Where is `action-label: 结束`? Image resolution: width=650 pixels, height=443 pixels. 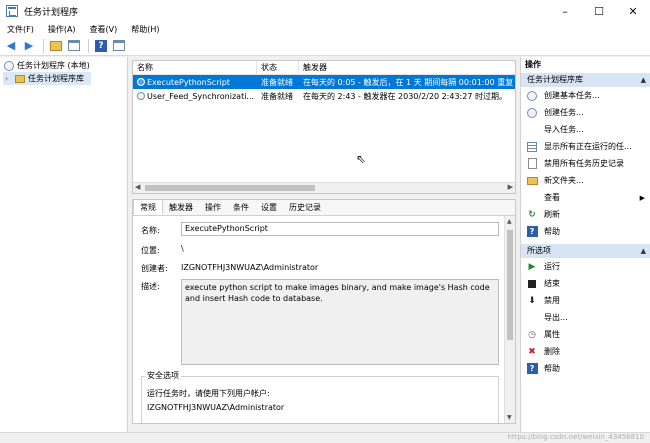
action-label: 结束 is located at coordinates (552, 283).